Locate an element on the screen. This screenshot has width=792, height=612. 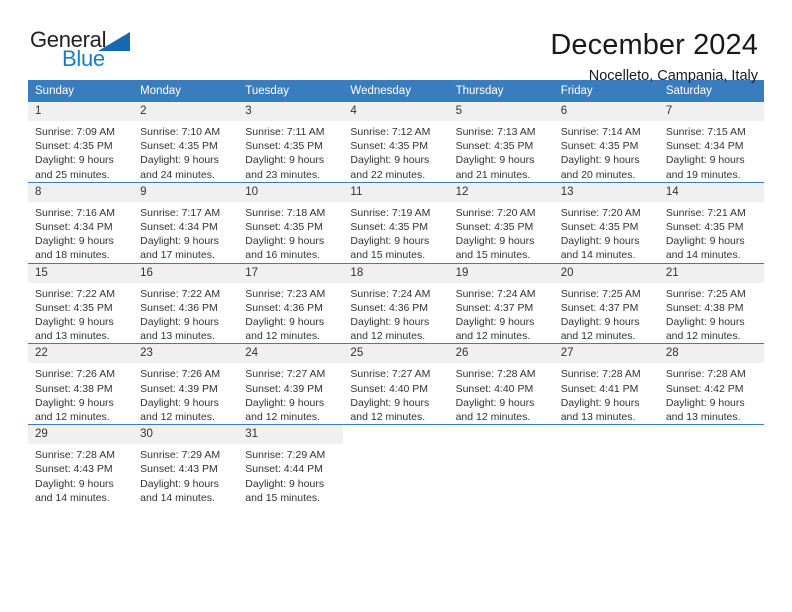
sunset-text: Sunset: 4:36 PM is located at coordinates (179, 307).